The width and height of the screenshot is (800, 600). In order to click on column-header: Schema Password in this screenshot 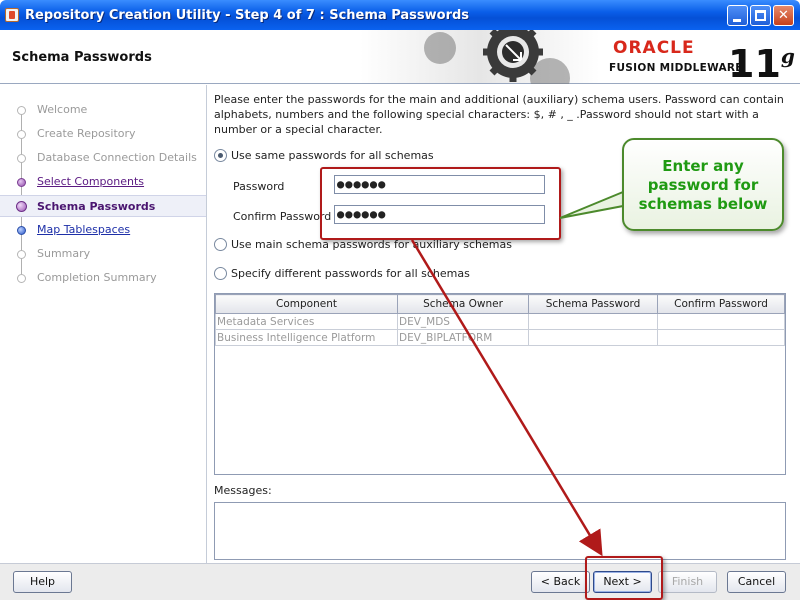, I will do `click(593, 304)`.